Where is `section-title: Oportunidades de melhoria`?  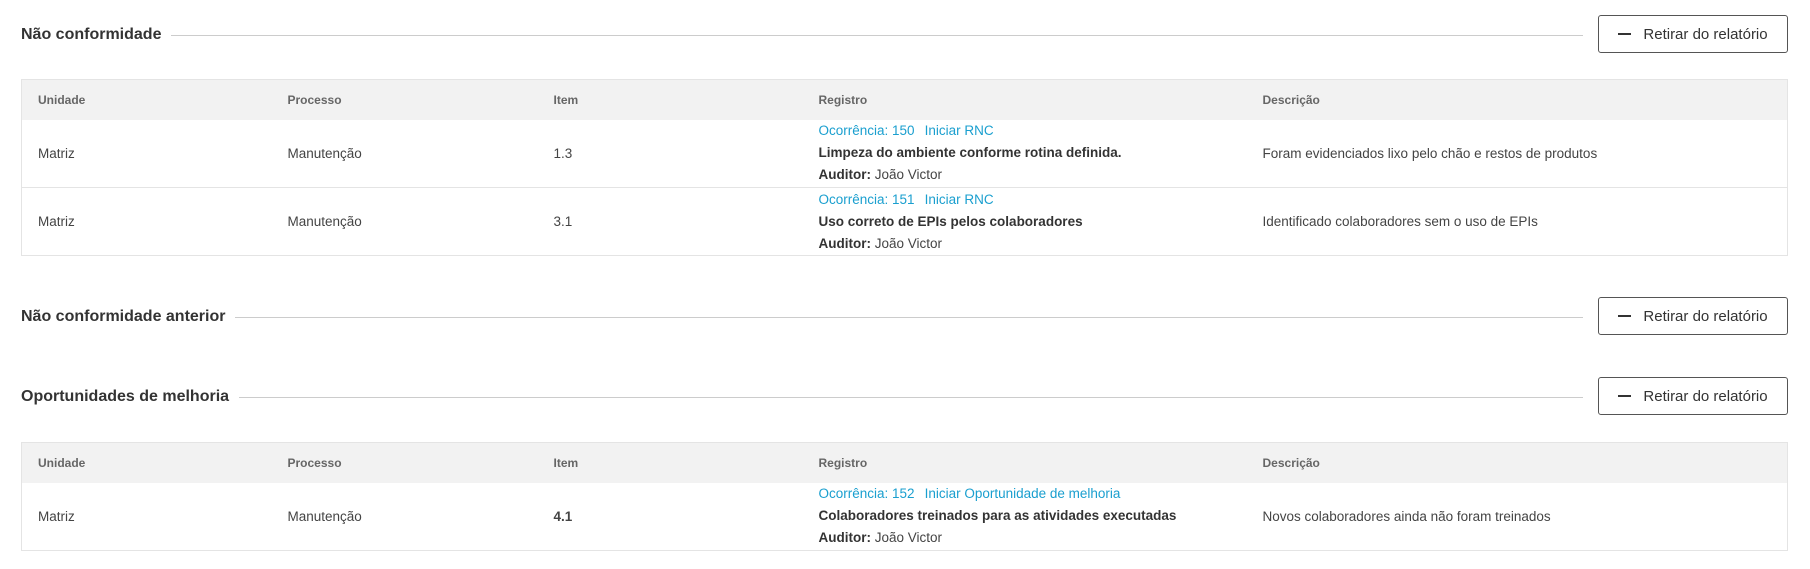
section-title: Oportunidades de melhoria is located at coordinates (130, 397).